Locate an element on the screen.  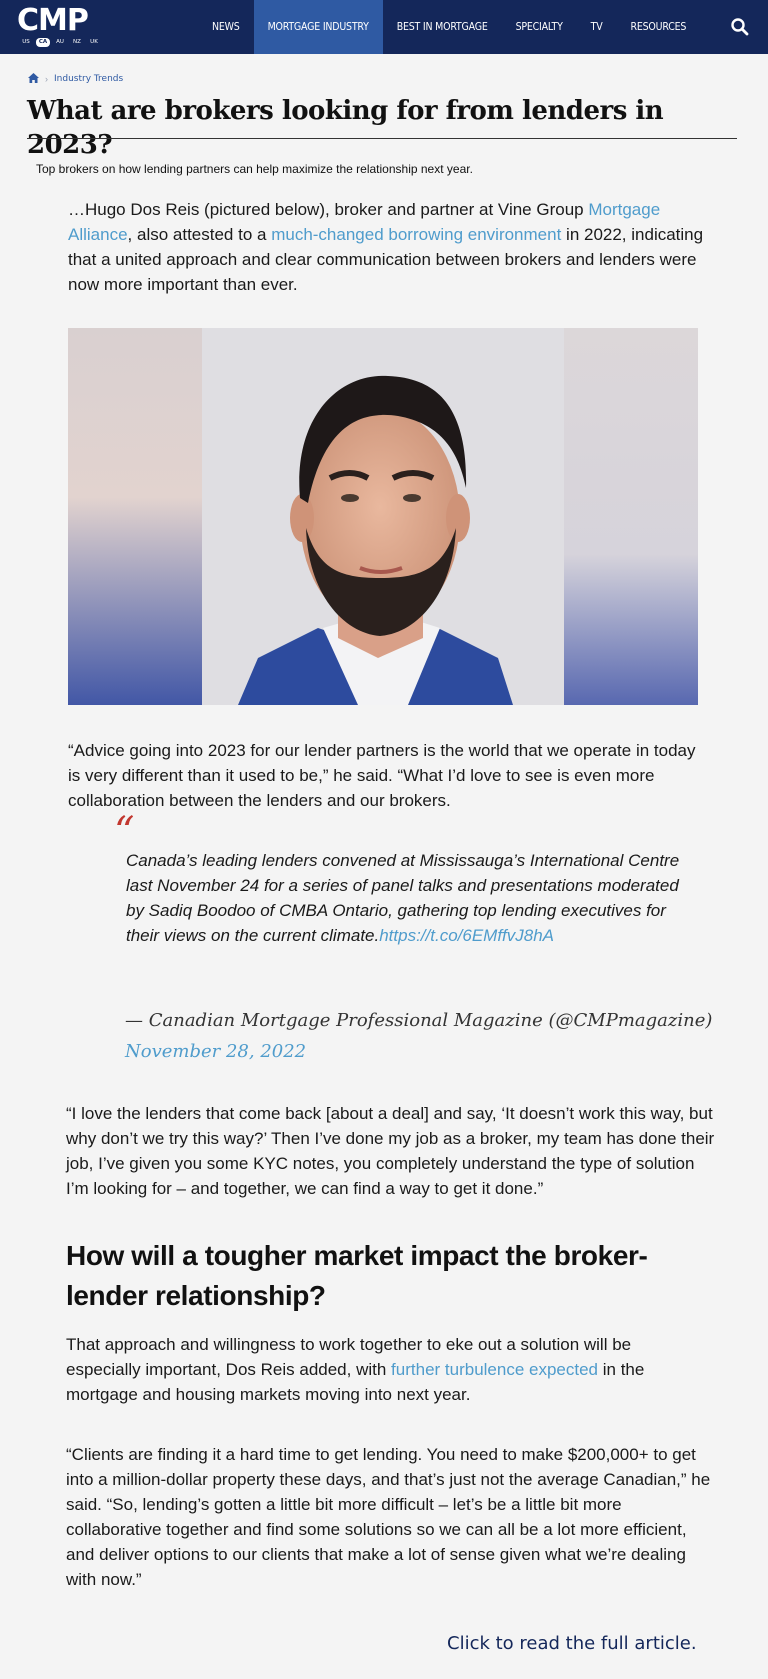
cmp-logo: CMP US CA AU NZ UK is located at coordinates (62, 27).